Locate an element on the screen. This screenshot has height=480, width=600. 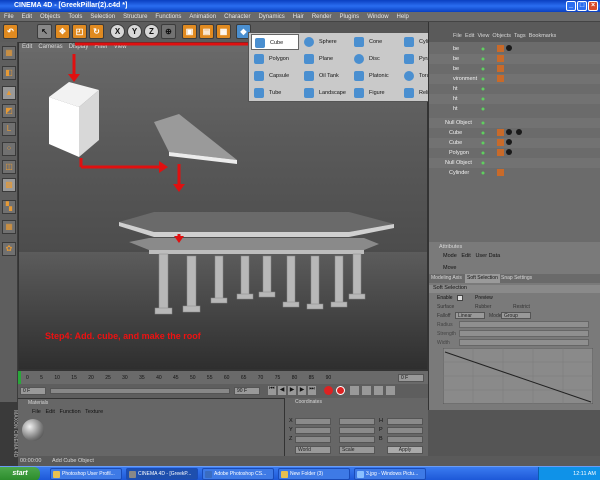
coord-mode-dropdown: World is located at coordinates (313, 450).